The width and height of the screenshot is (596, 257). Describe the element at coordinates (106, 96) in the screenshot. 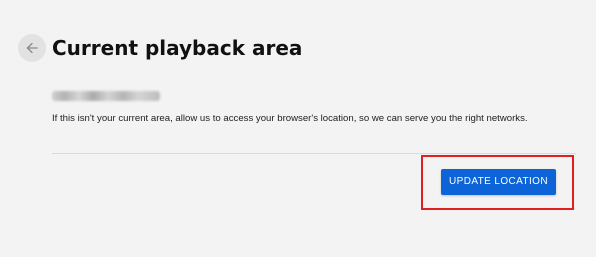

I see `current-location-redacted` at that location.